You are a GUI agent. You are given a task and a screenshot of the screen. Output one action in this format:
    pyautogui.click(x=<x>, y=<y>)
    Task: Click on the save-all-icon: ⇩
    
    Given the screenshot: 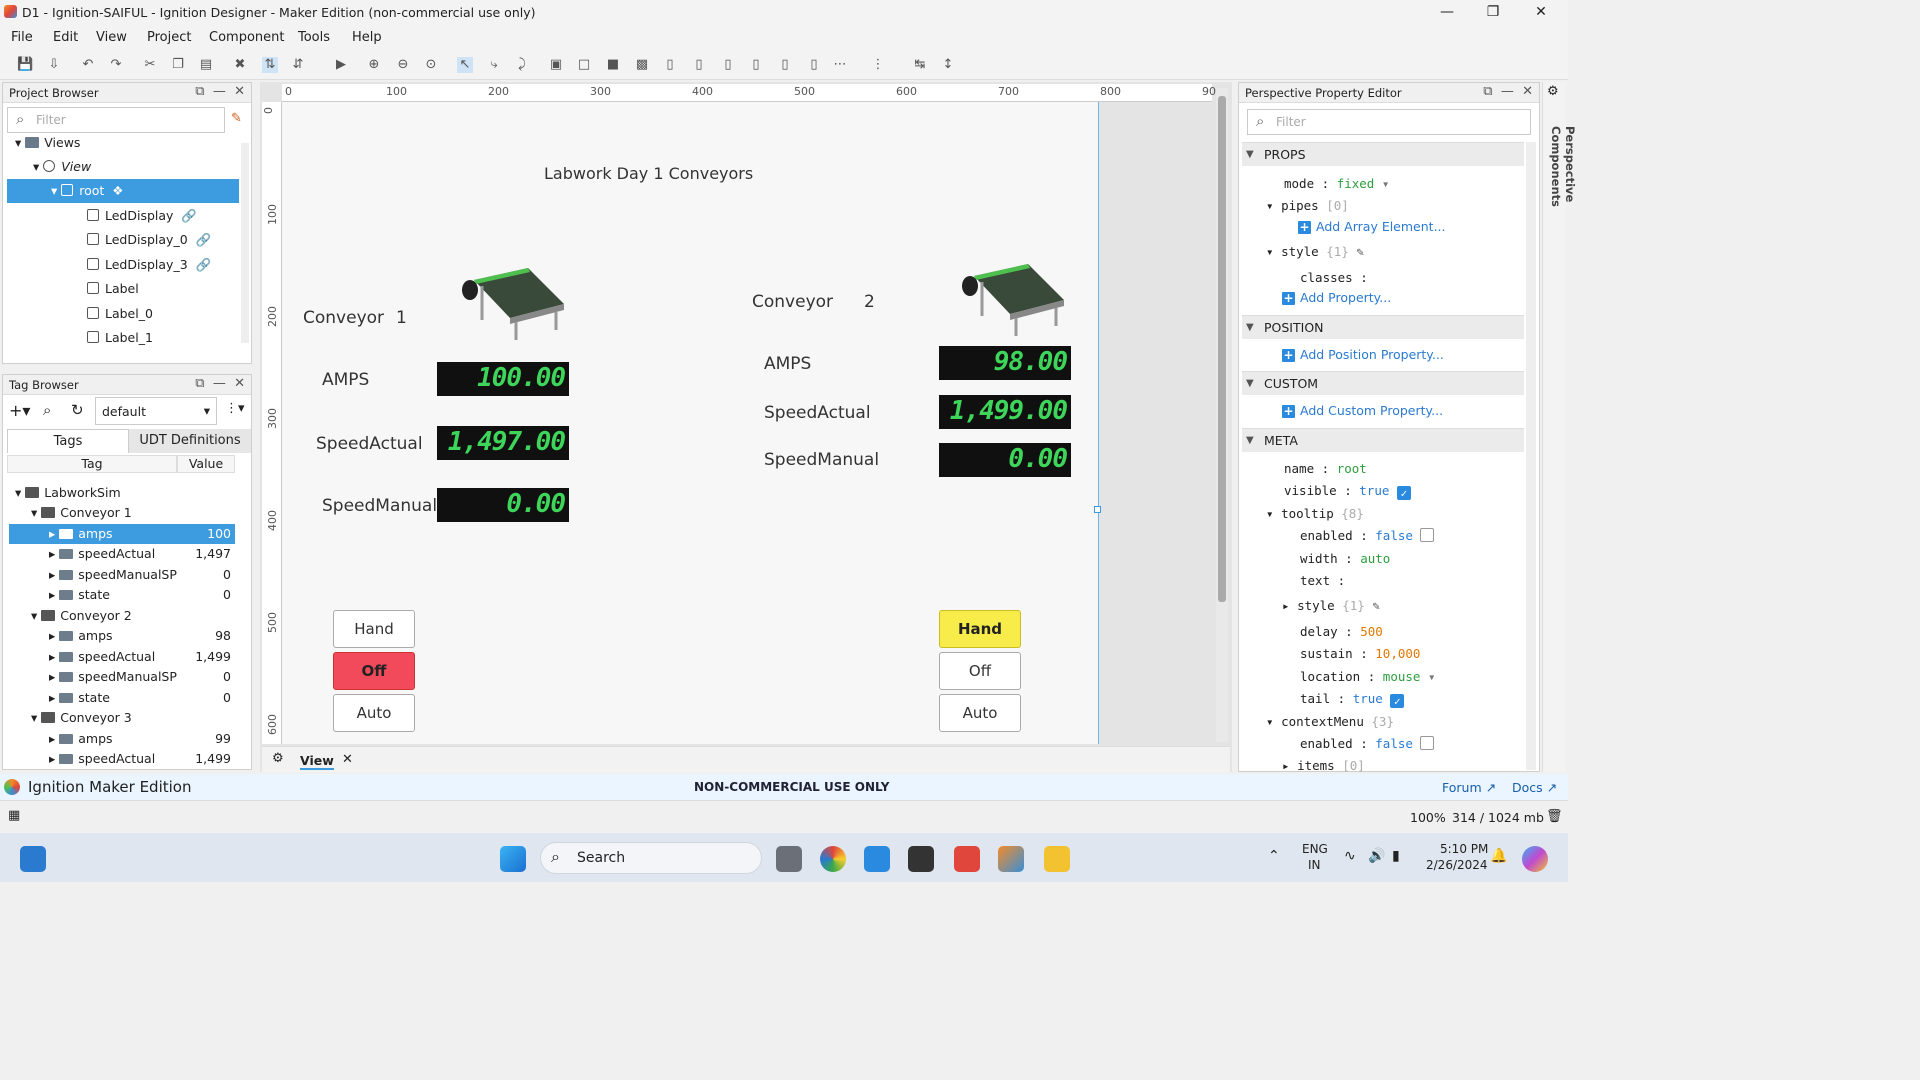 What is the action you would take?
    pyautogui.click(x=54, y=65)
    